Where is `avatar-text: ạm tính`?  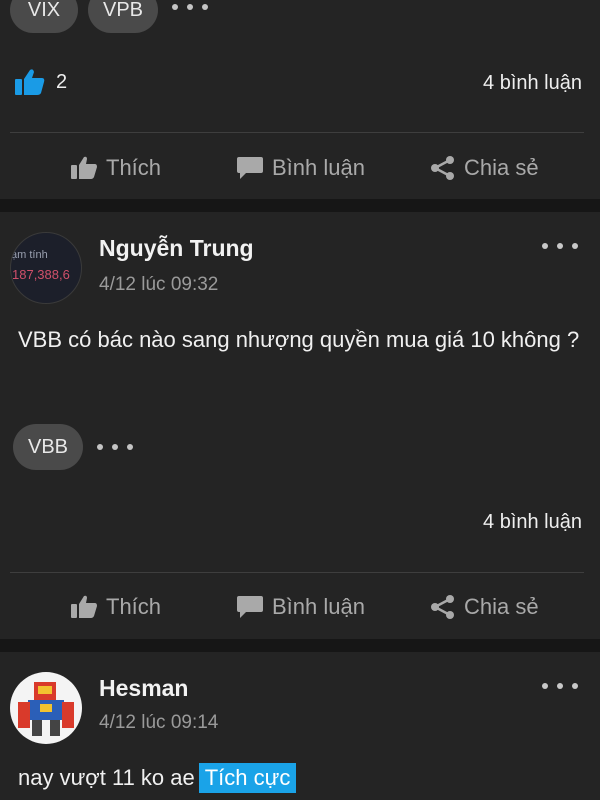
avatar-text: ạm tính is located at coordinates (29, 255).